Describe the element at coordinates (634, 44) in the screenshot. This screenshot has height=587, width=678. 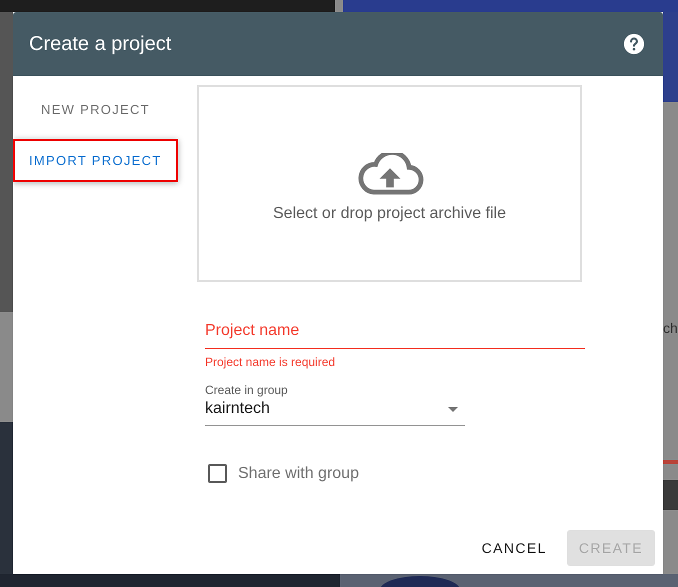
I see `help-icon` at that location.